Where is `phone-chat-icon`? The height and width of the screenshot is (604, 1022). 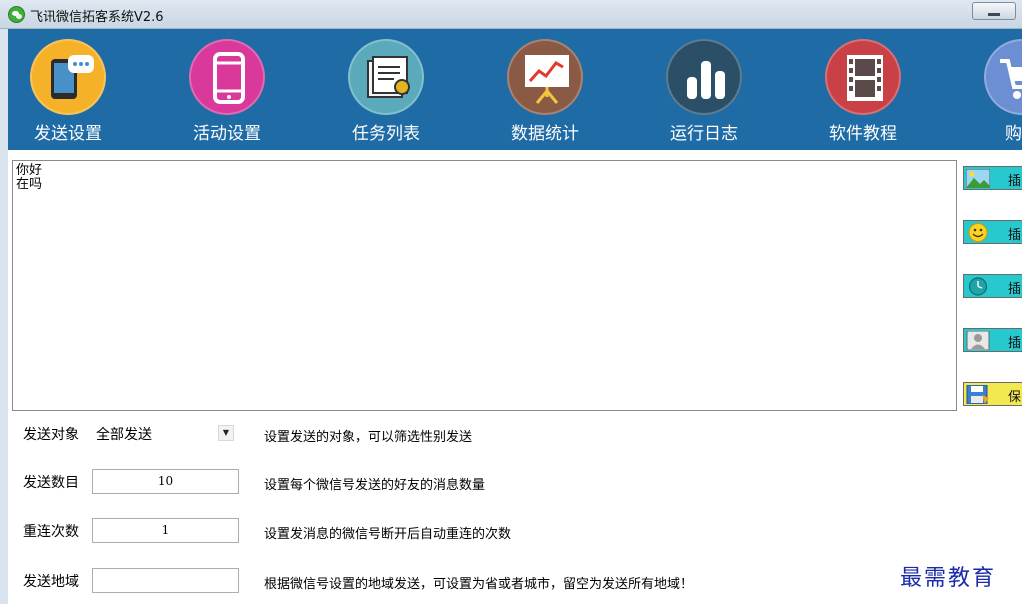
phone-chat-icon is located at coordinates (68, 77).